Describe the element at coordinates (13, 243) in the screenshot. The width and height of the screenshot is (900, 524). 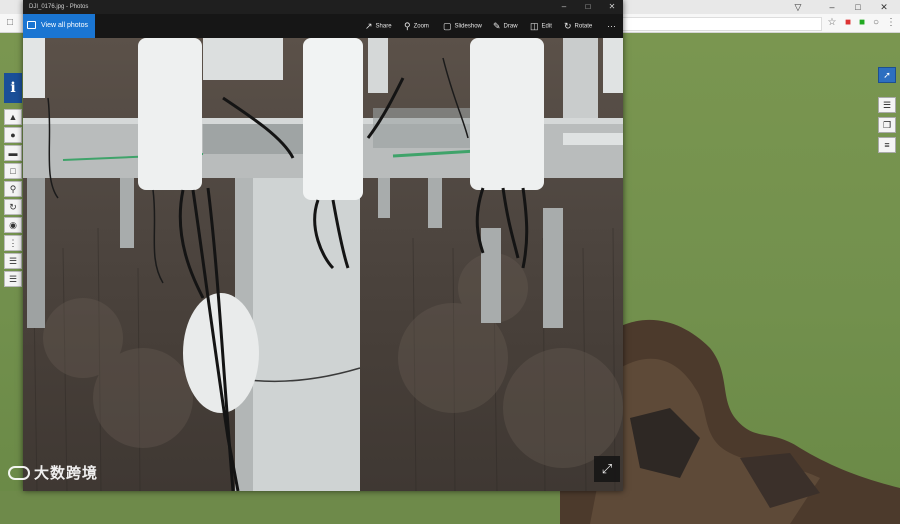
I see `footprint-tool-icon: ⋮` at that location.